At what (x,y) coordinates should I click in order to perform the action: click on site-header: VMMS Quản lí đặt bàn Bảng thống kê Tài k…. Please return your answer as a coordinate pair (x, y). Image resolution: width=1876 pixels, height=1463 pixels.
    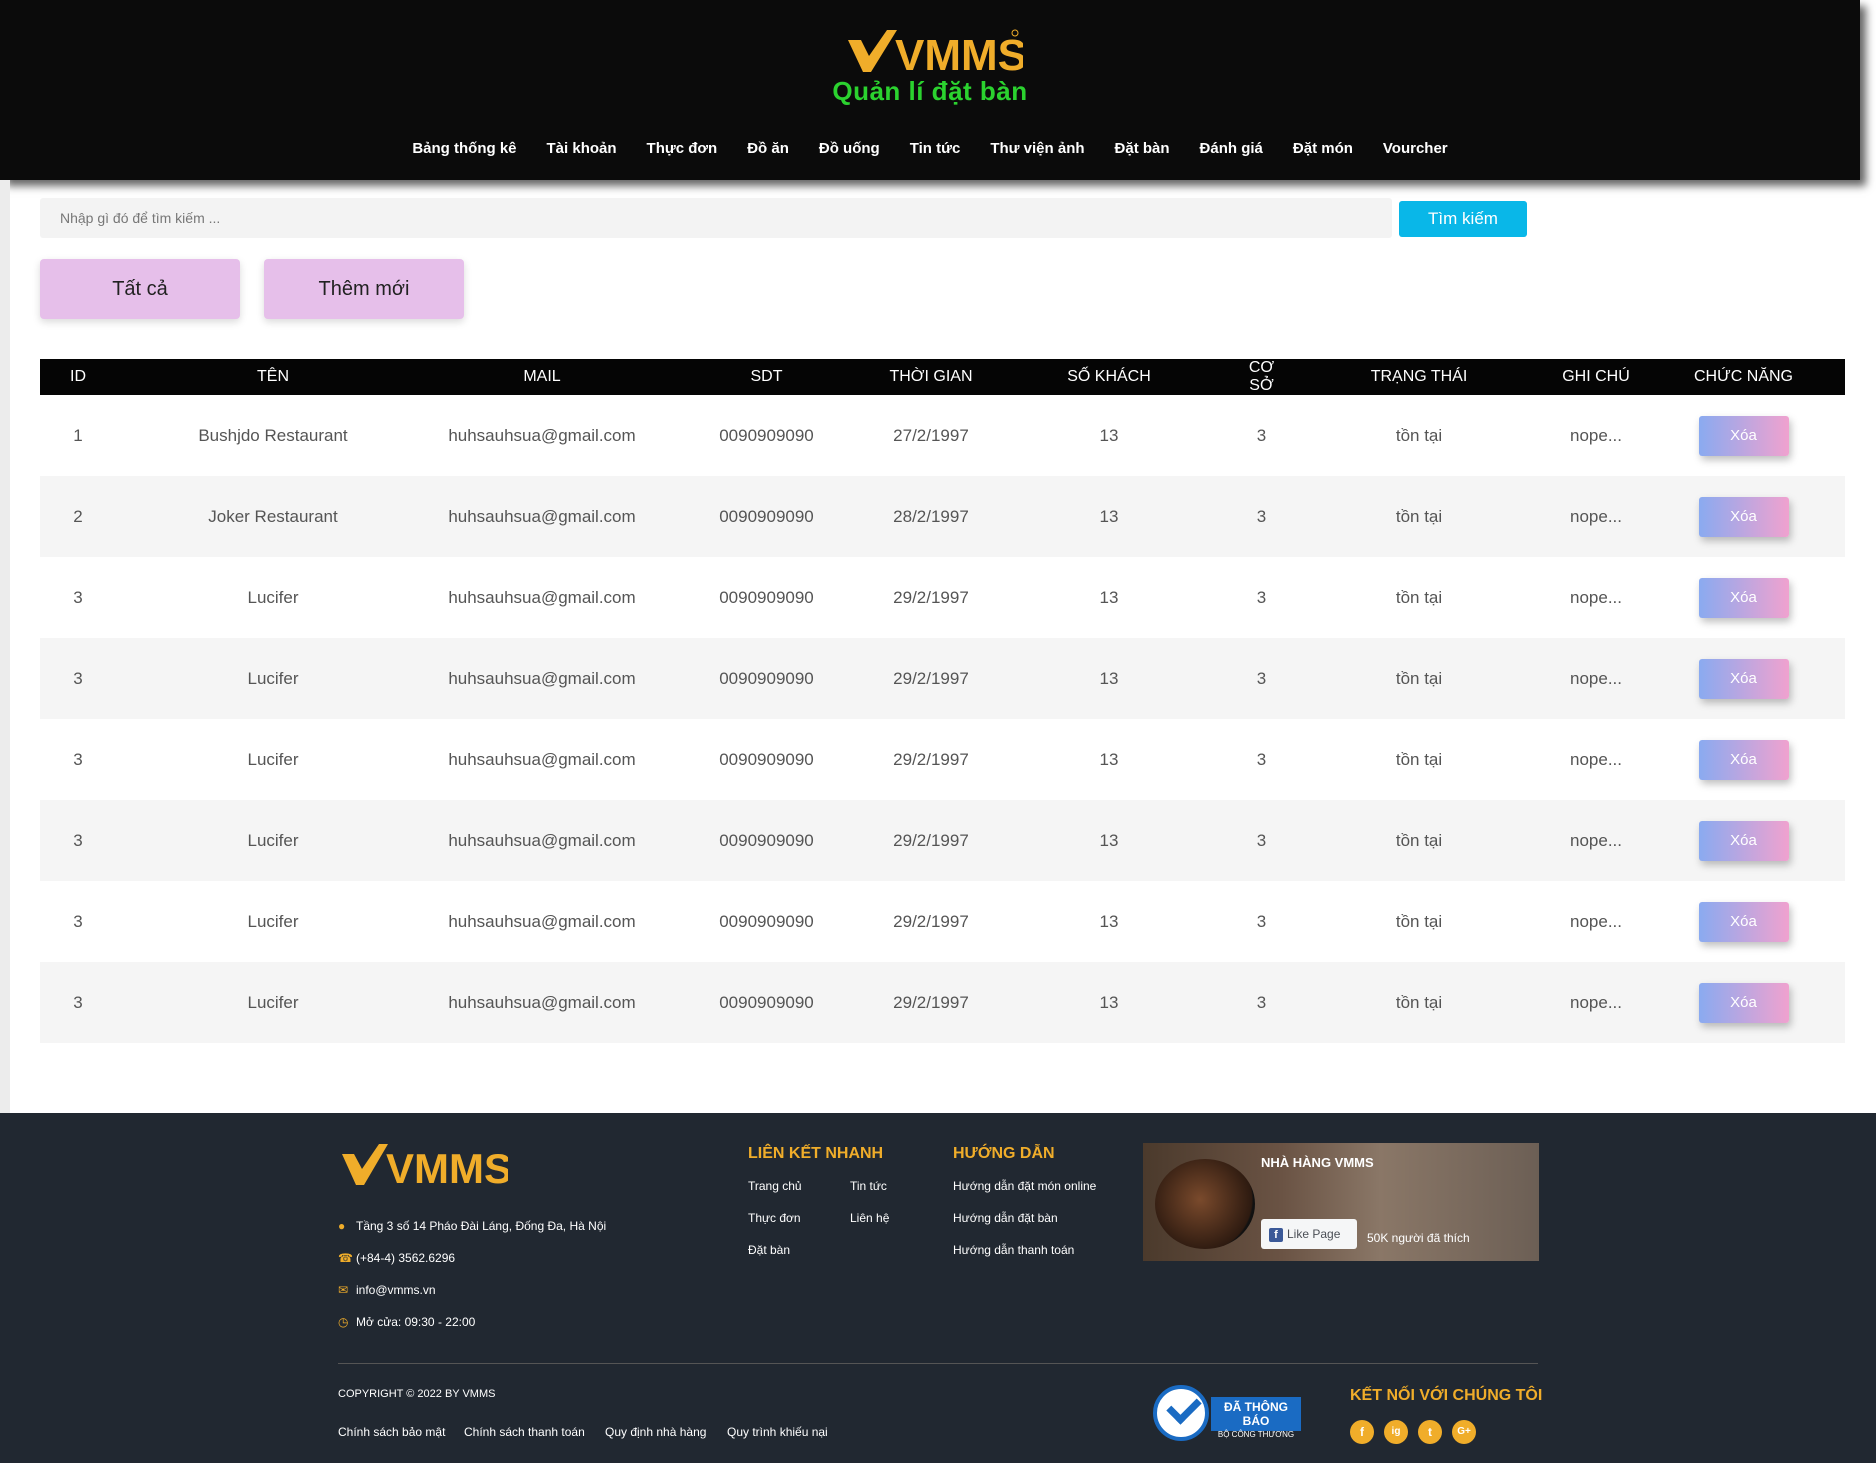
    Looking at the image, I should click on (930, 90).